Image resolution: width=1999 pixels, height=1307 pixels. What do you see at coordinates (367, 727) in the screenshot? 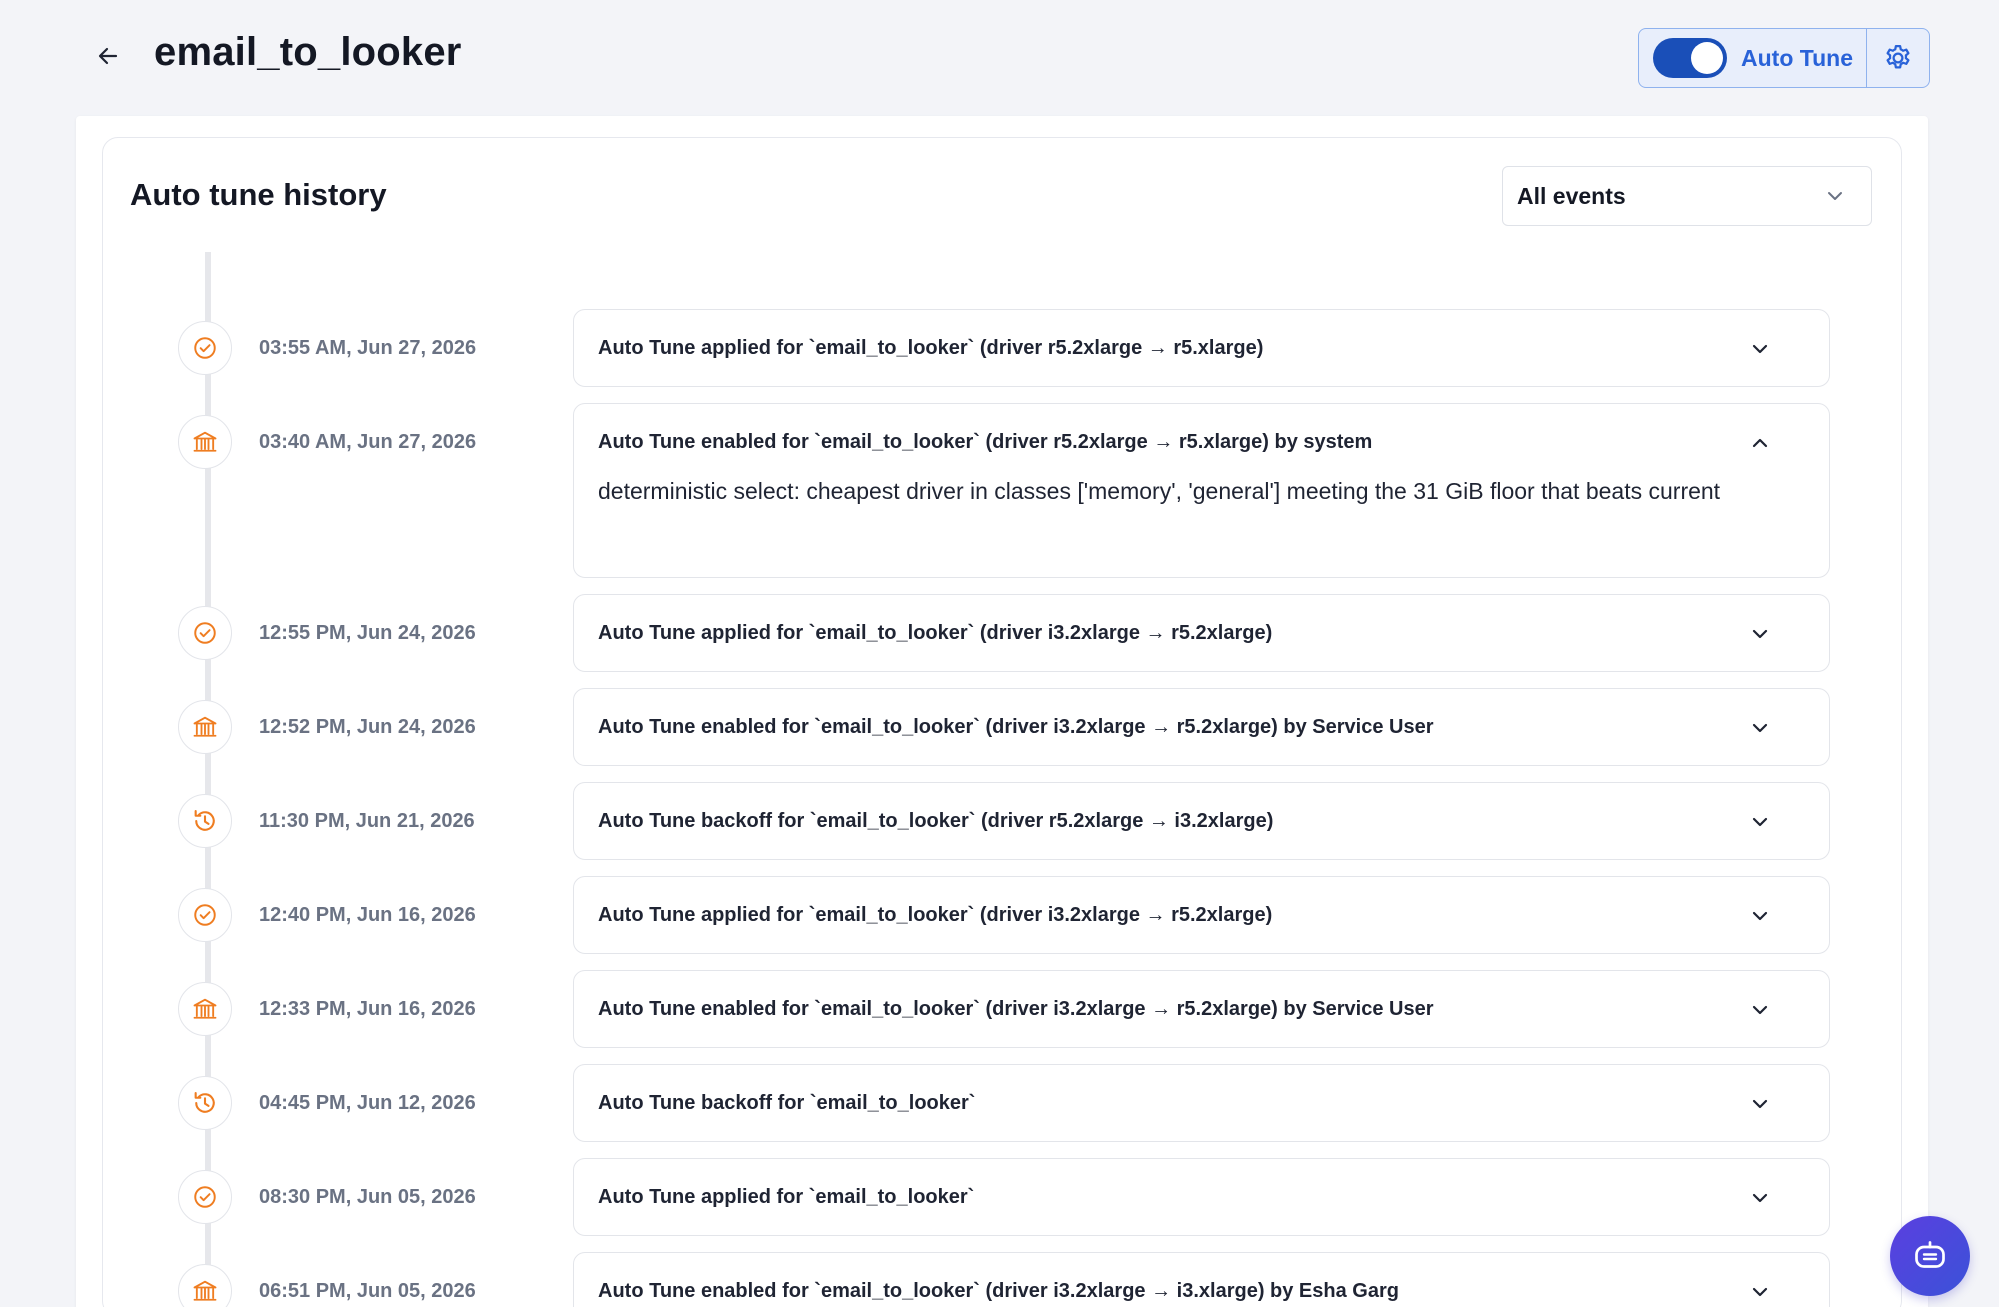
I see `event-timestamp: 12:52 PM, Jun 24, 2026` at bounding box center [367, 727].